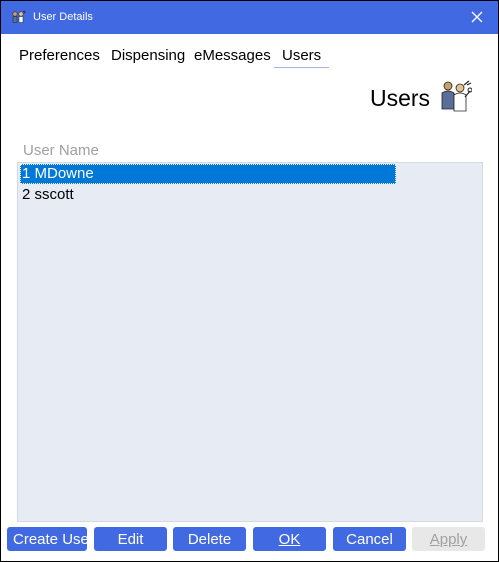 This screenshot has height=562, width=499. I want to click on apply-button-label: Apply, so click(448, 539).